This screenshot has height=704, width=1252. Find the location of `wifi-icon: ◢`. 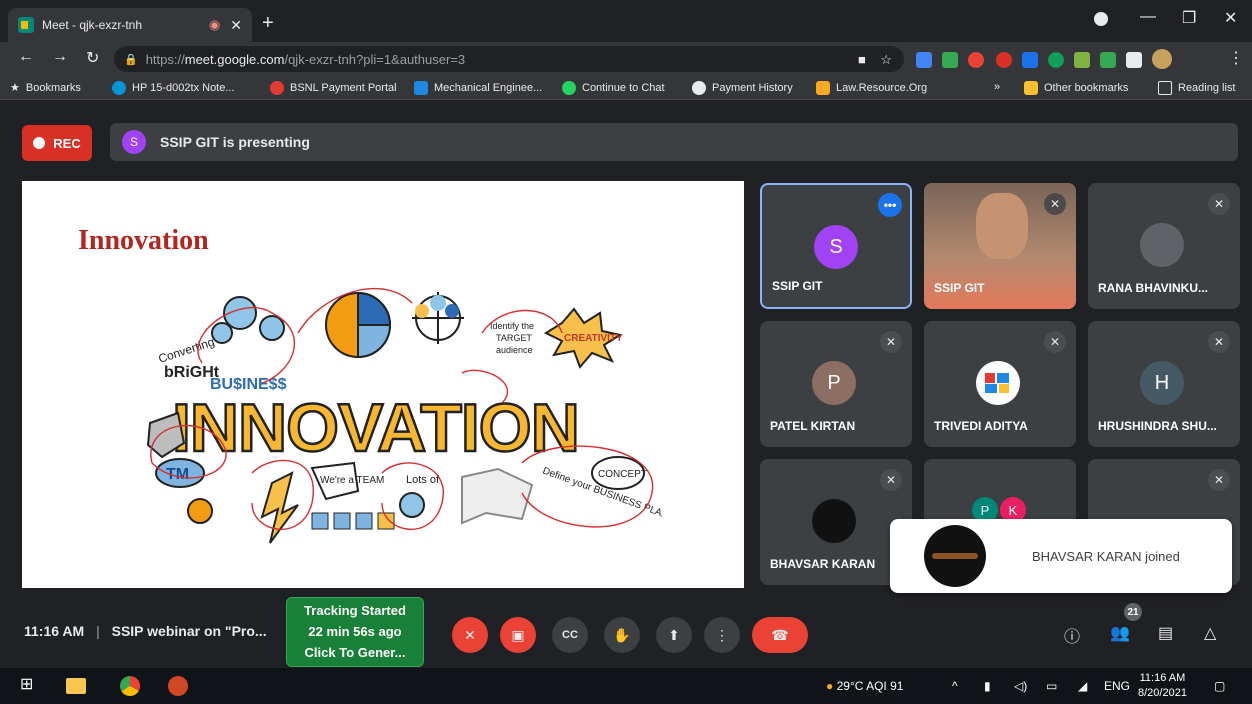

wifi-icon: ◢ is located at coordinates (1082, 686).